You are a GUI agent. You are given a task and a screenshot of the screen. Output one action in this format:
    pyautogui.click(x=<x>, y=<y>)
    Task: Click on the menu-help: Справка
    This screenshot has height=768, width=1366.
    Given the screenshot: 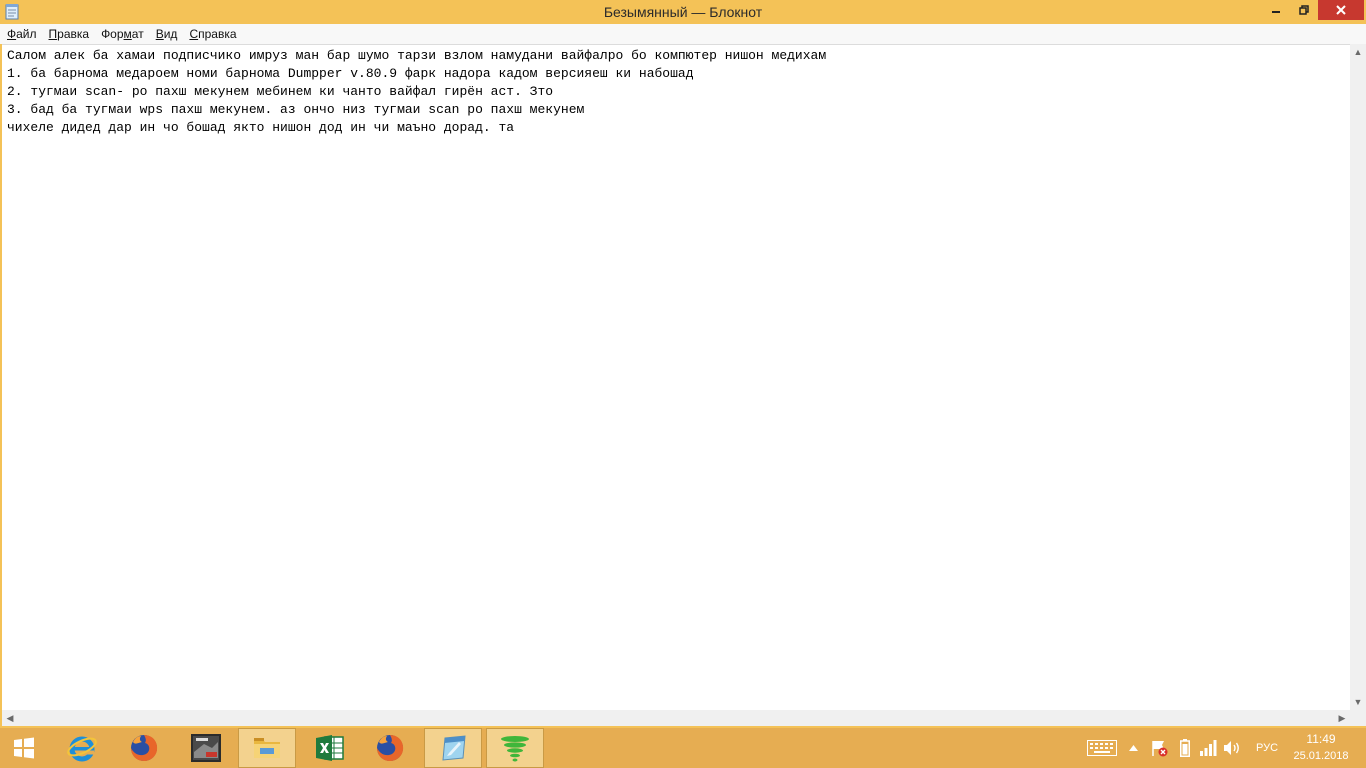 What is the action you would take?
    pyautogui.click(x=213, y=34)
    